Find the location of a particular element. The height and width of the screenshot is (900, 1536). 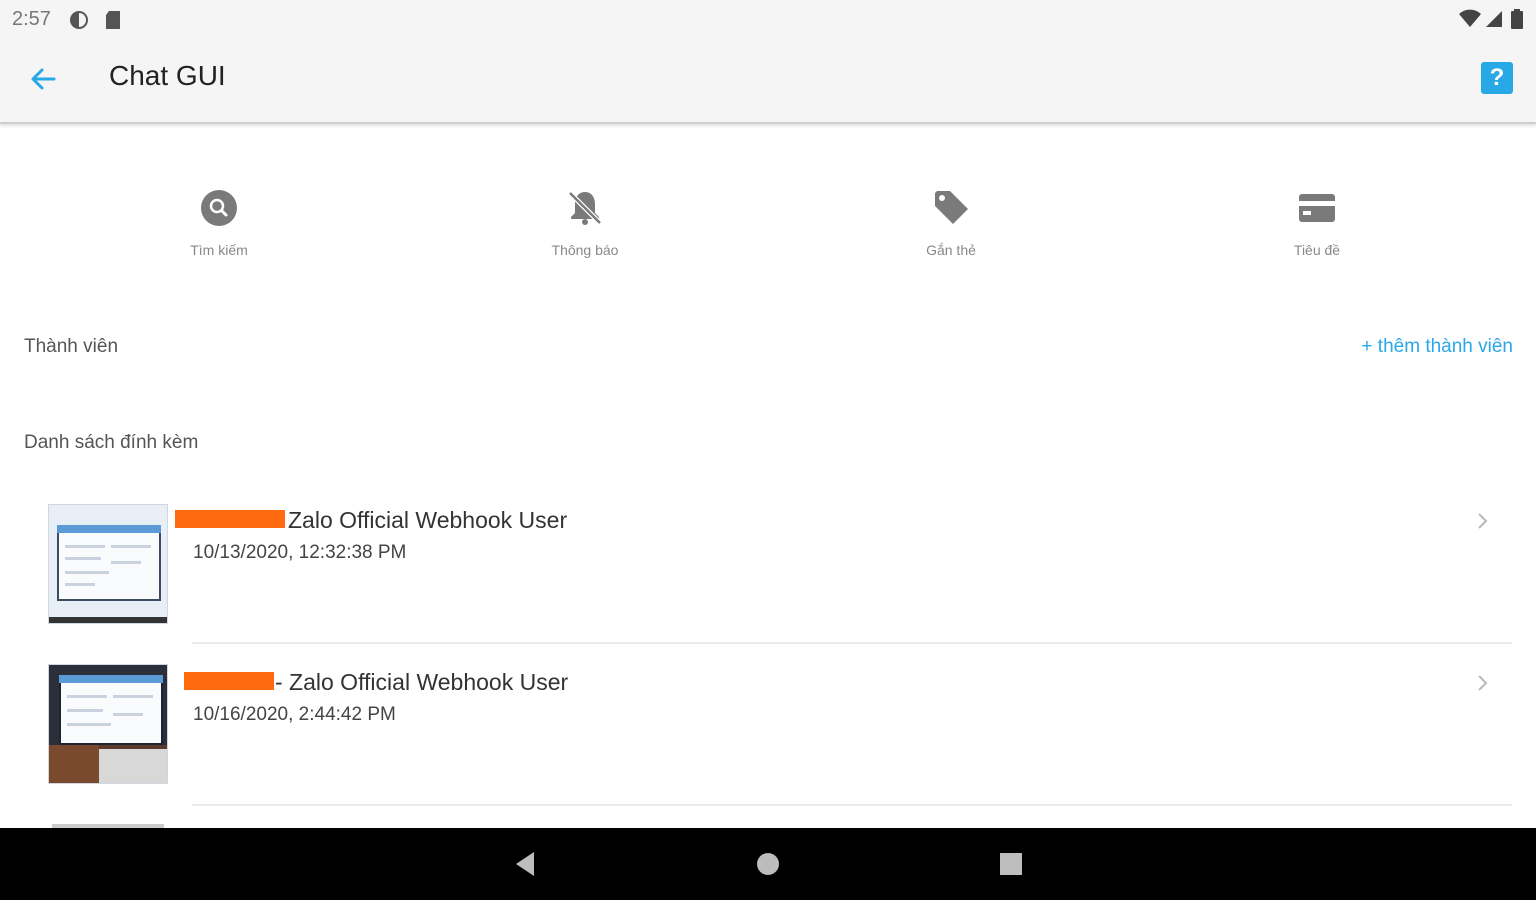

signal-icon is located at coordinates (1494, 19).